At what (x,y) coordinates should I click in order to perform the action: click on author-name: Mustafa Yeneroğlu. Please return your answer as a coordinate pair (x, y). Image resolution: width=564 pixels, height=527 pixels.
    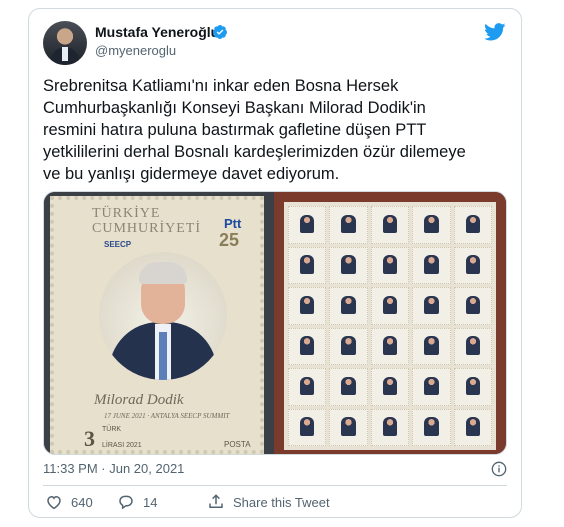
    Looking at the image, I should click on (157, 32).